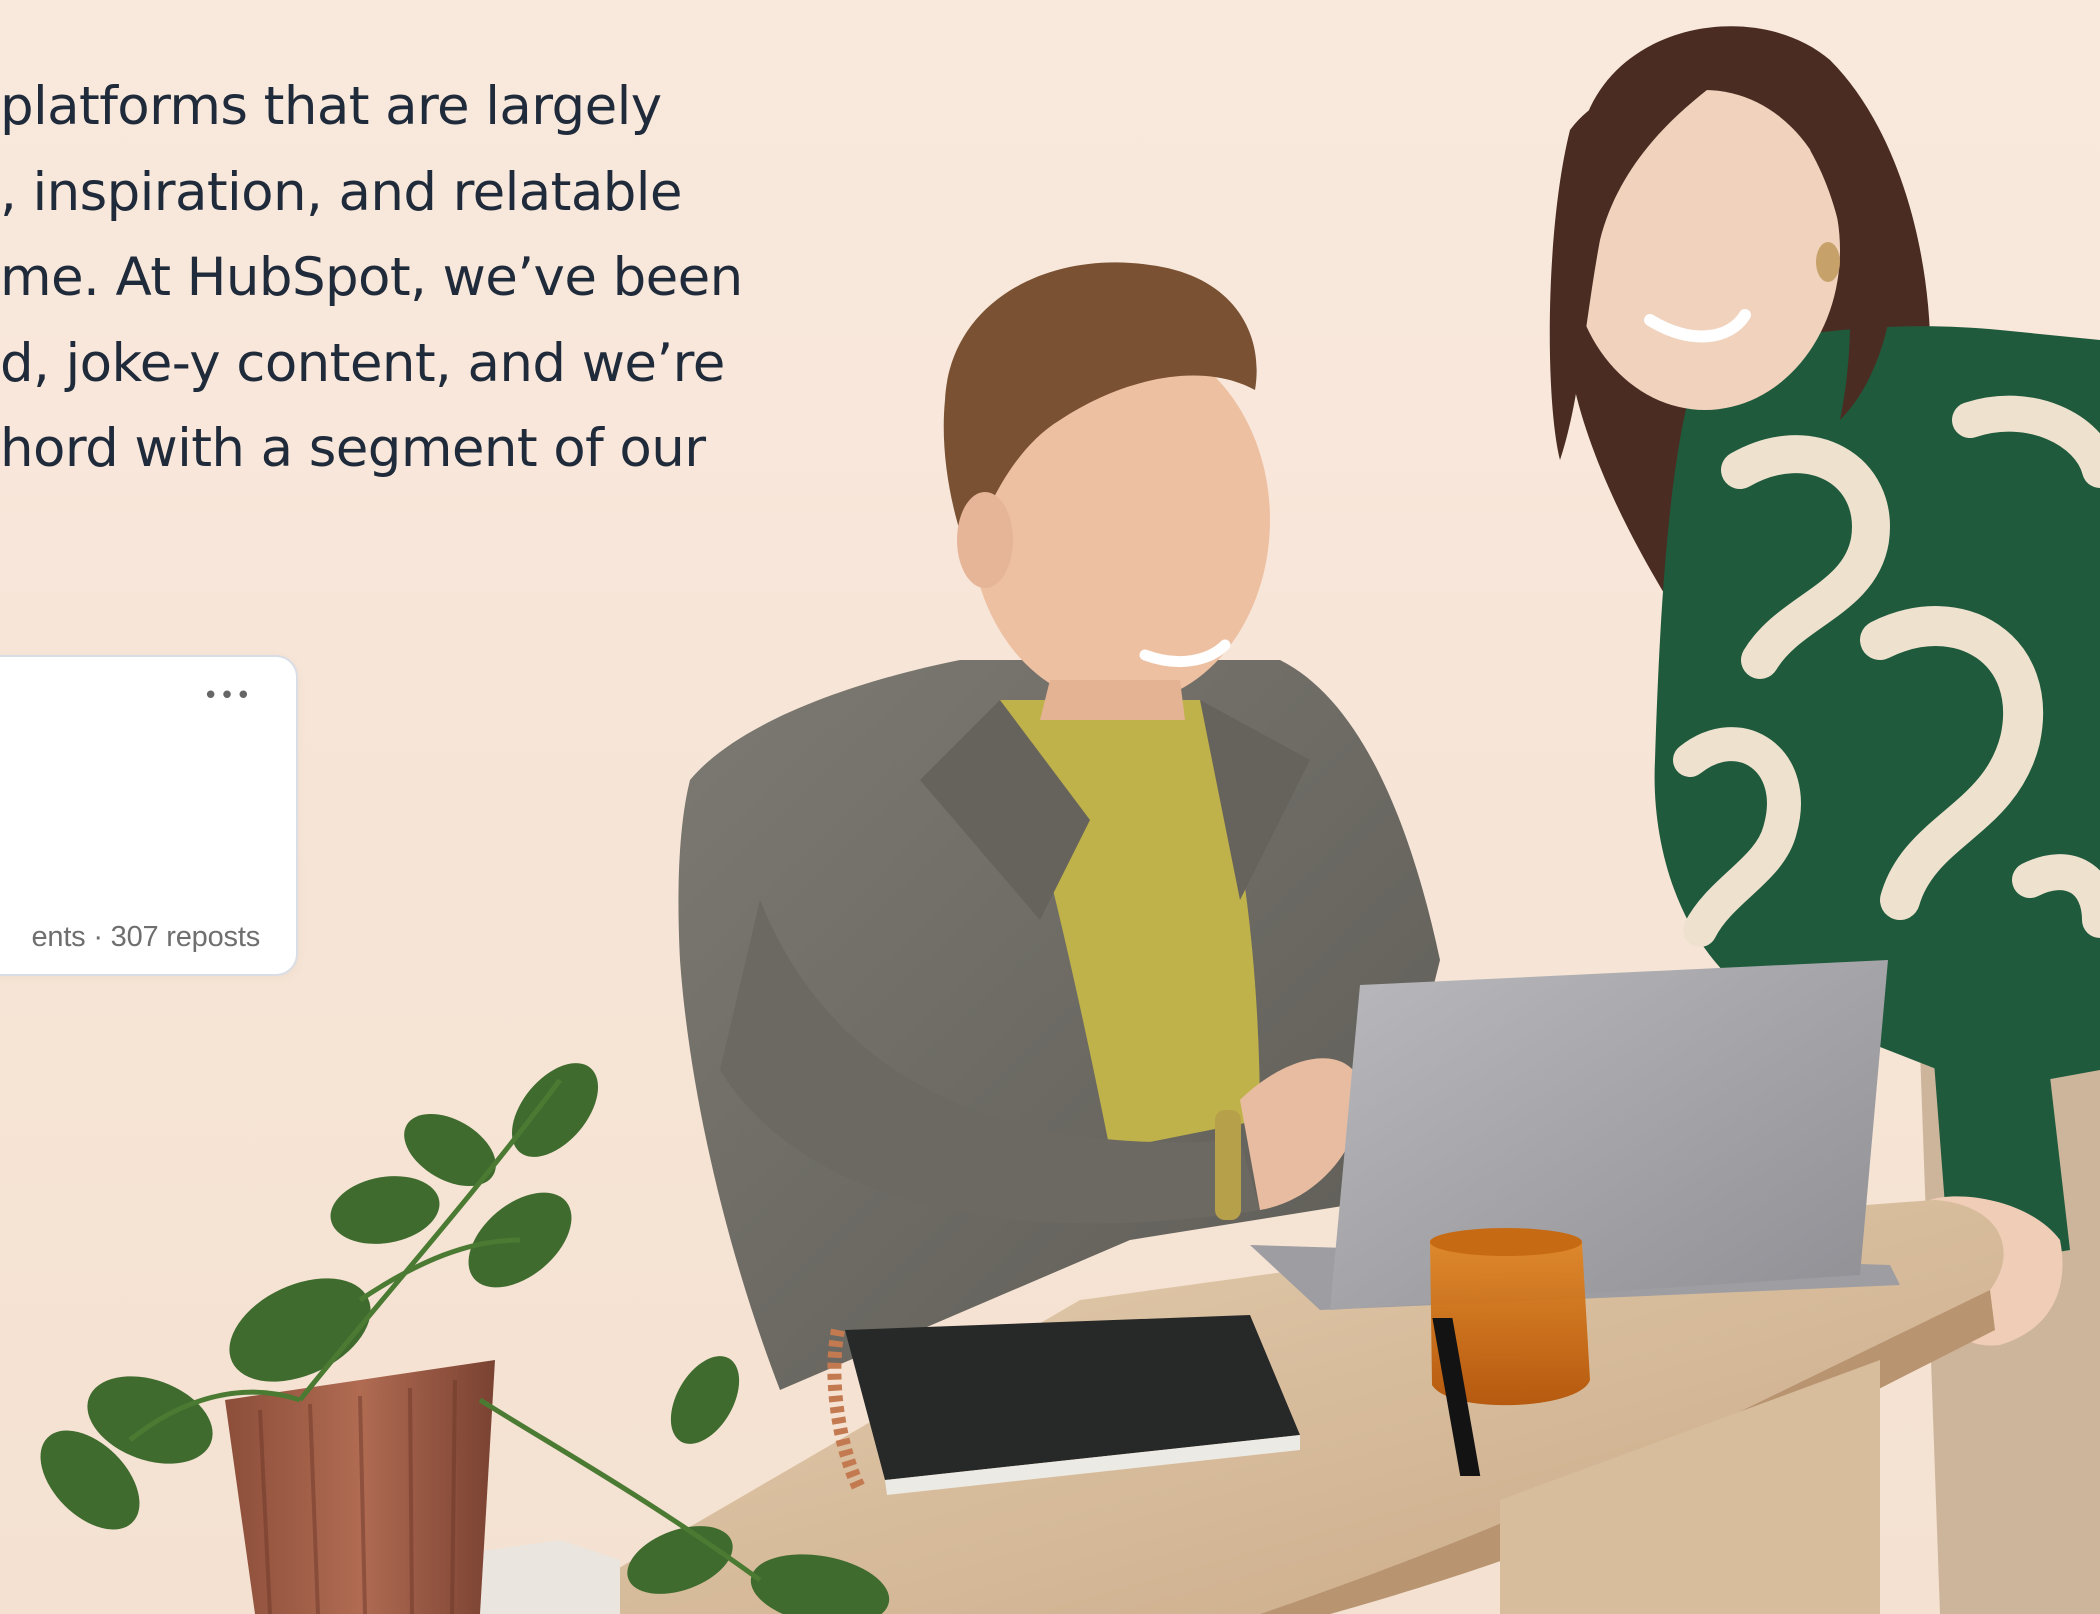 This screenshot has height=1614, width=2100. Describe the element at coordinates (227, 696) in the screenshot. I see `ellipsis-icon: •••` at that location.